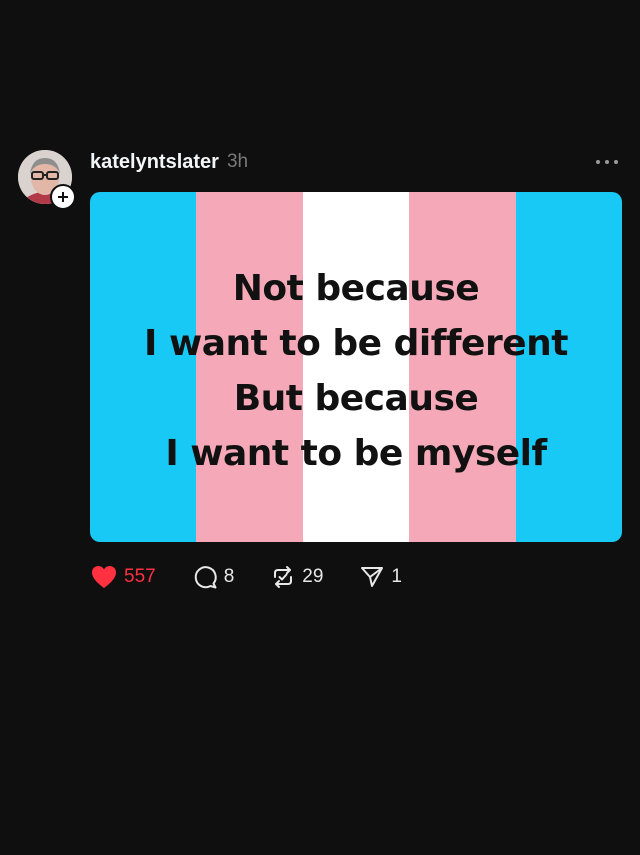 The width and height of the screenshot is (640, 855). I want to click on plus-icon, so click(63, 197).